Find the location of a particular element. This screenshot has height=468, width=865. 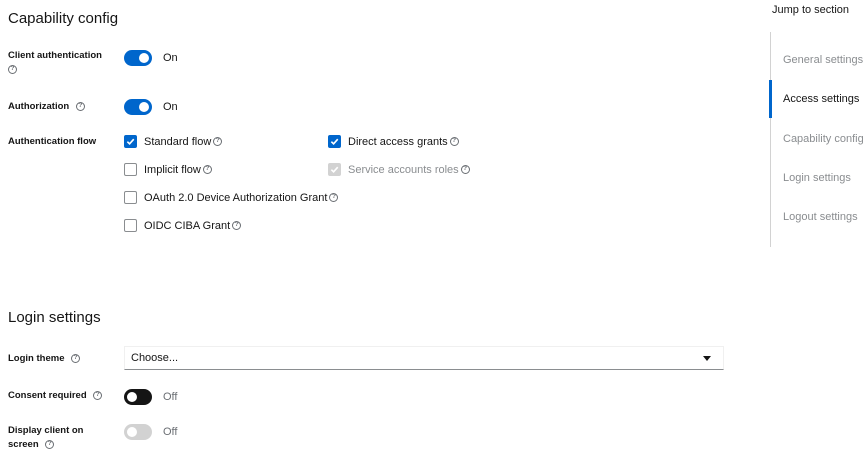

consent-required-switch is located at coordinates (138, 397).